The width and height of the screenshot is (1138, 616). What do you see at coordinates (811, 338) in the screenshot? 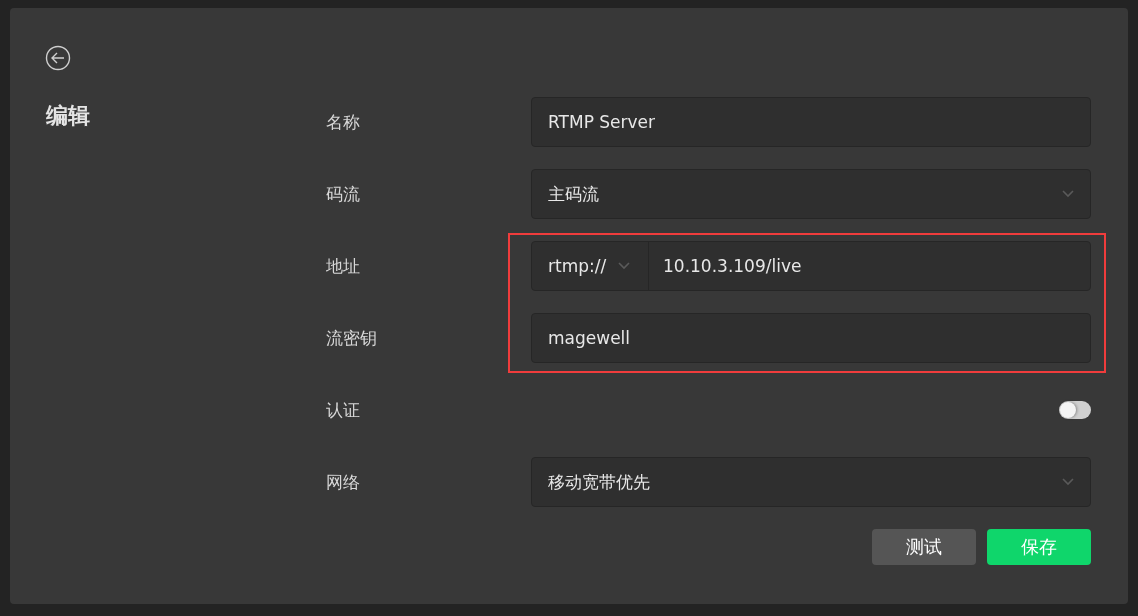
I see `input-field: magewell` at bounding box center [811, 338].